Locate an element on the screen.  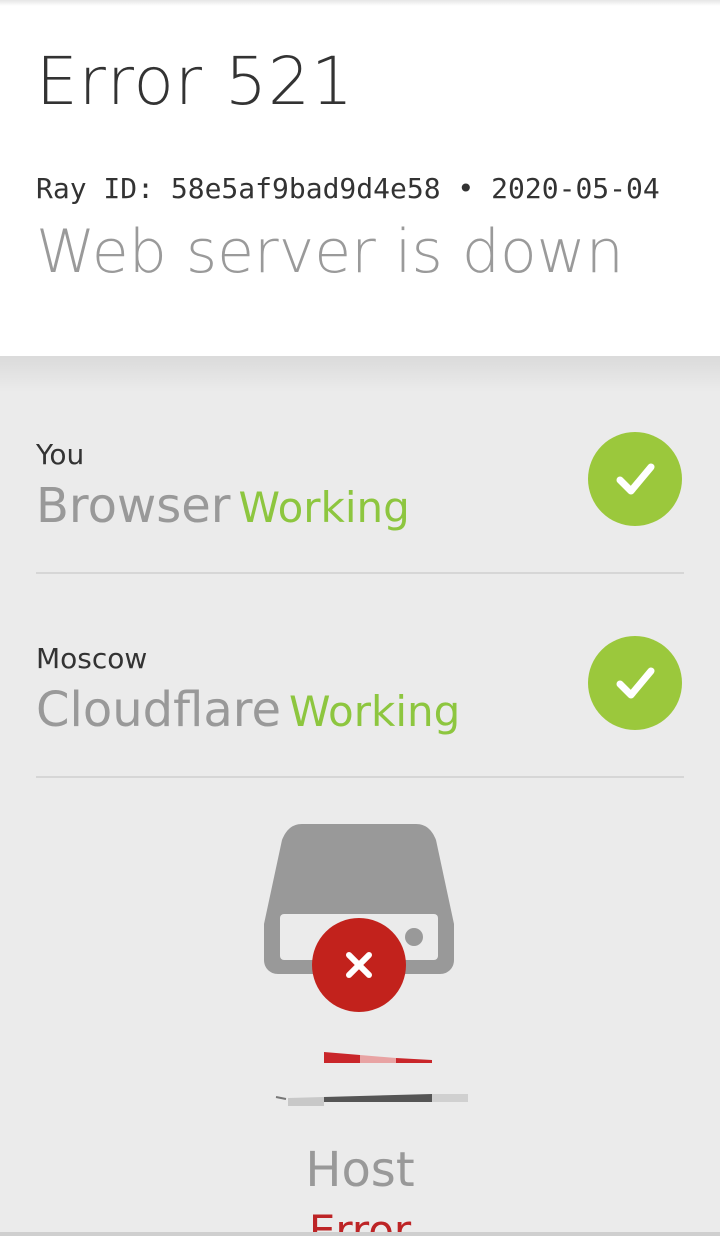
x-icon is located at coordinates (359, 965).